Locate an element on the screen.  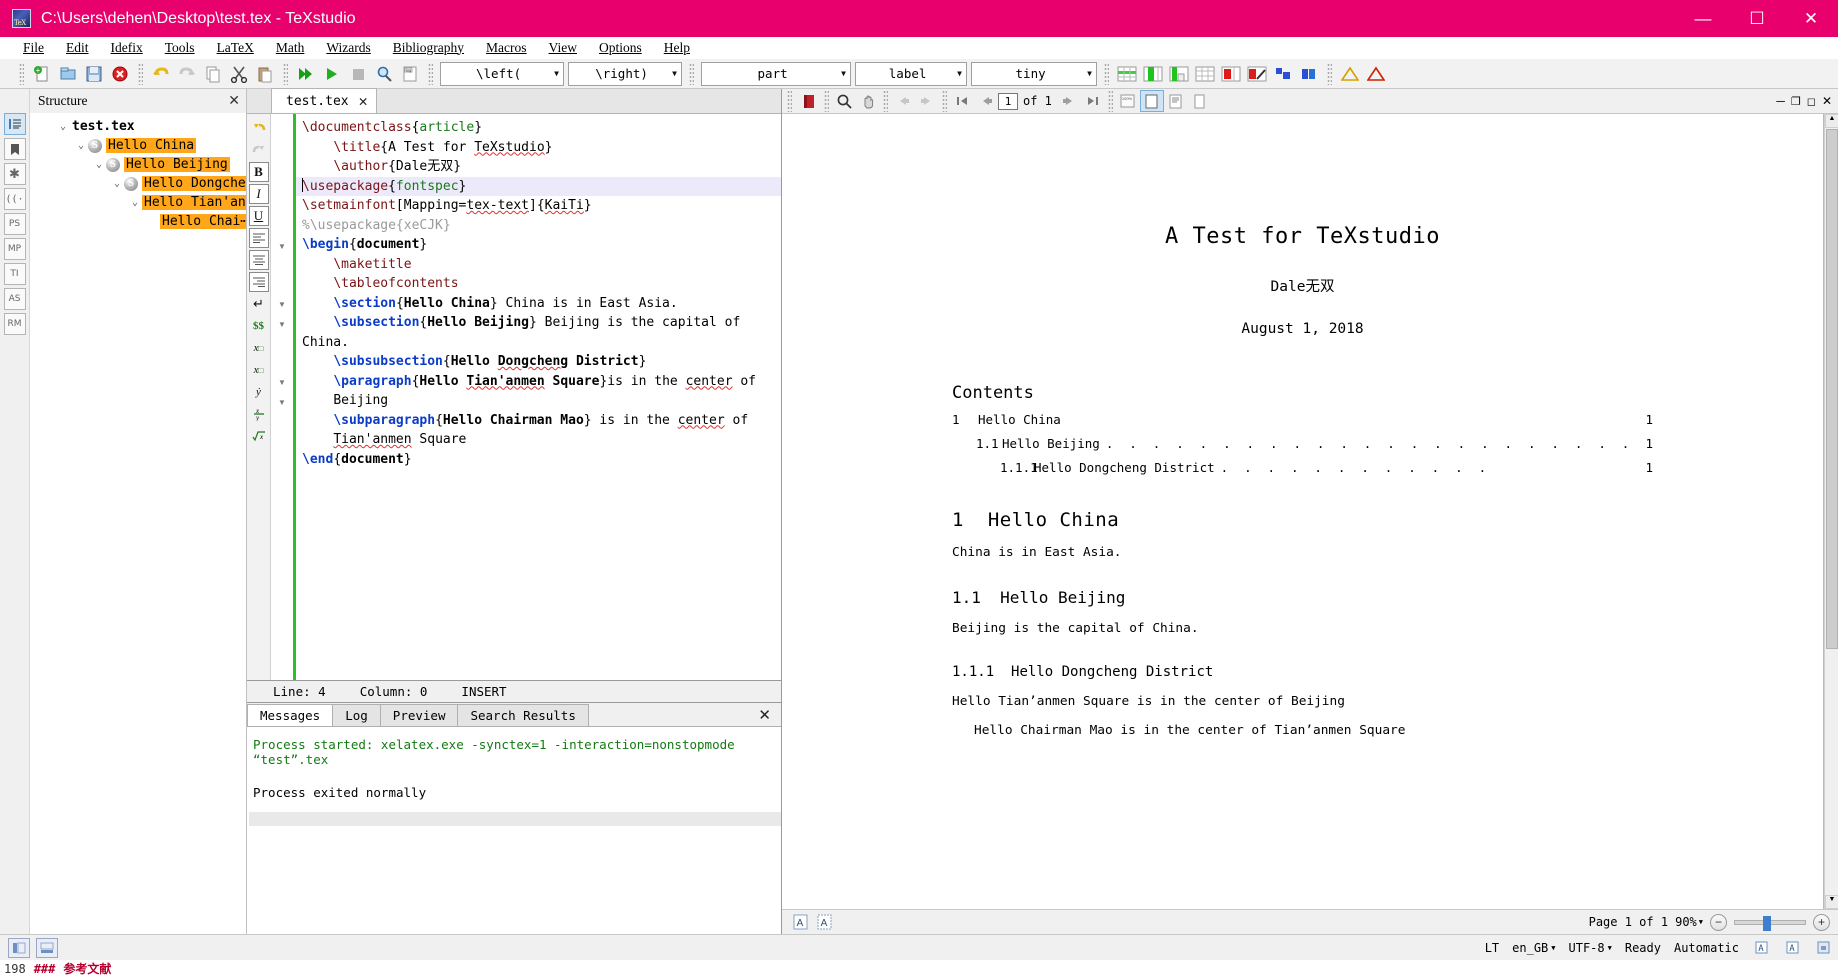
menu-edit: Edit is located at coordinates (77, 48).